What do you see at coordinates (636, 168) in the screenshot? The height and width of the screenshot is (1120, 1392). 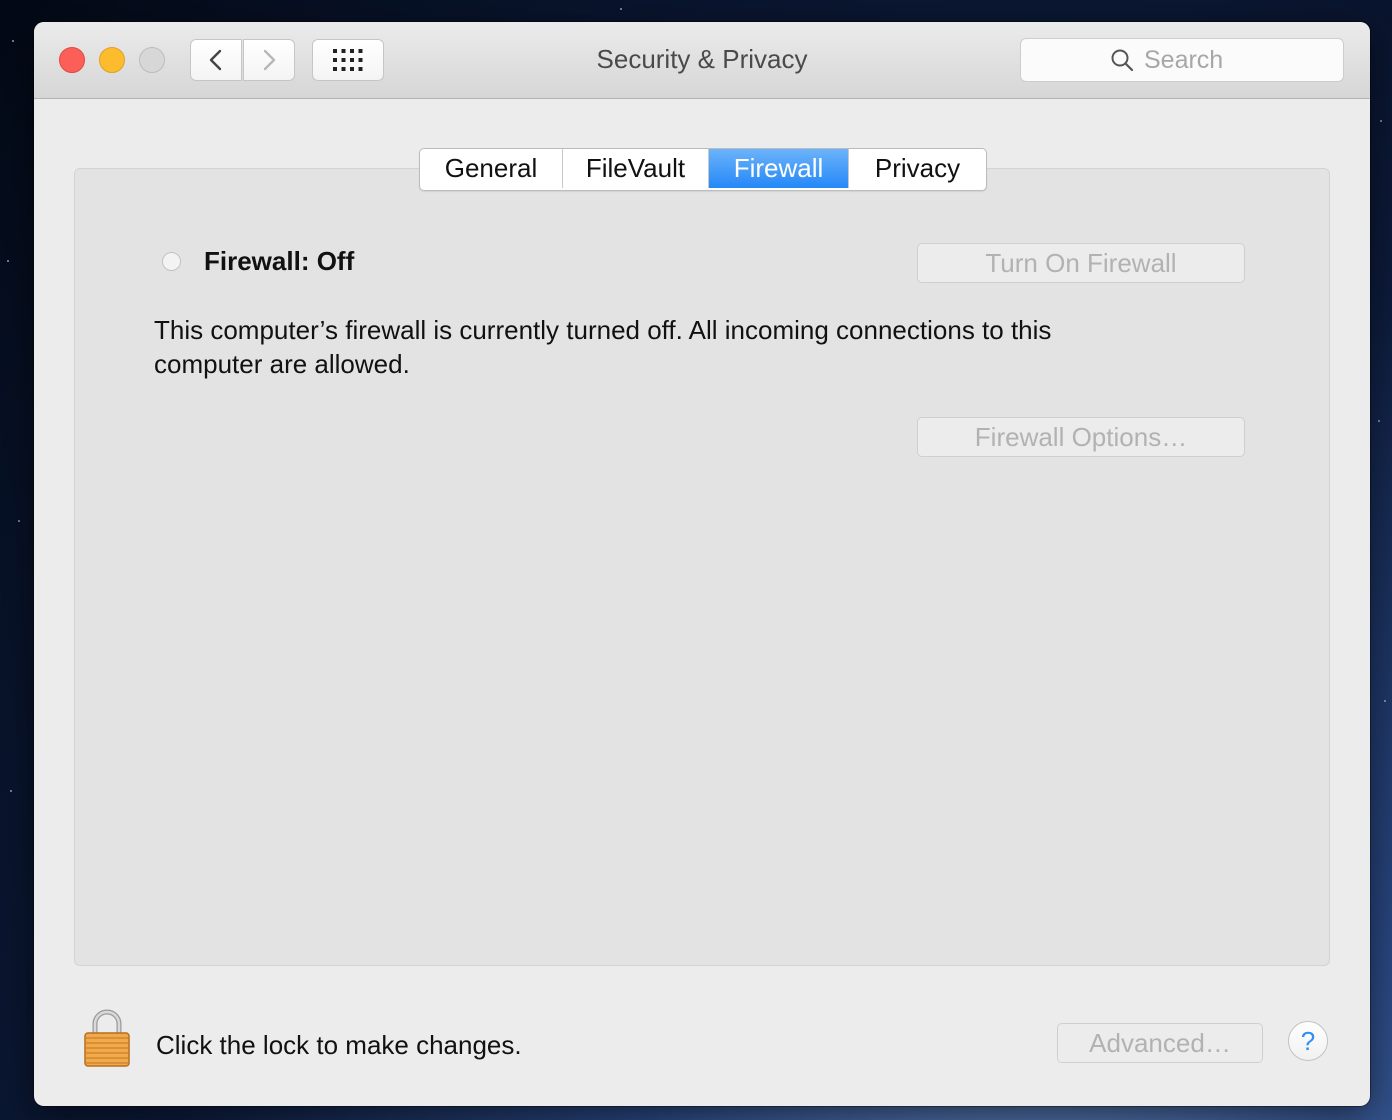 I see `tab-filevault: FileVault` at bounding box center [636, 168].